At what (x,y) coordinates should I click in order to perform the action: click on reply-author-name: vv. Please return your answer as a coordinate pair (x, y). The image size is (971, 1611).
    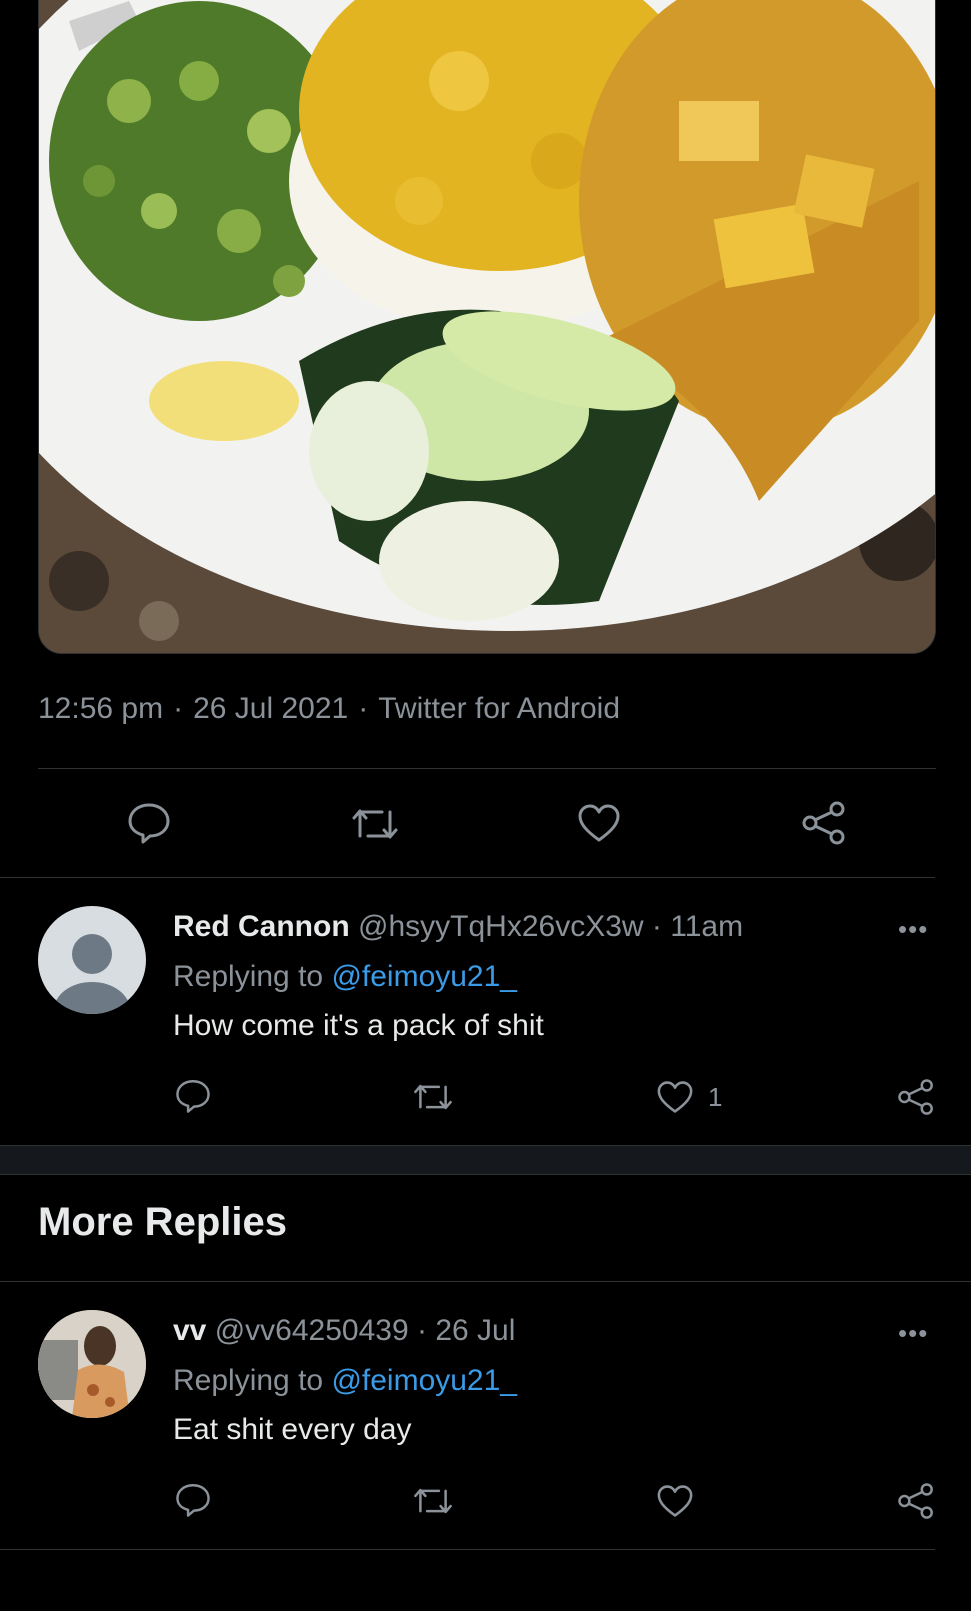
    Looking at the image, I should click on (189, 1330).